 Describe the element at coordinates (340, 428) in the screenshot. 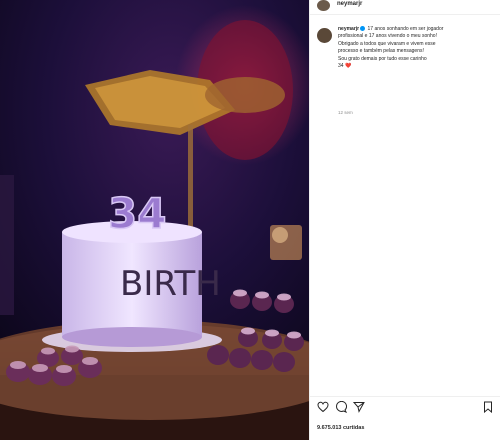

I see `likes-count: 9.675.013 curtidas` at that location.